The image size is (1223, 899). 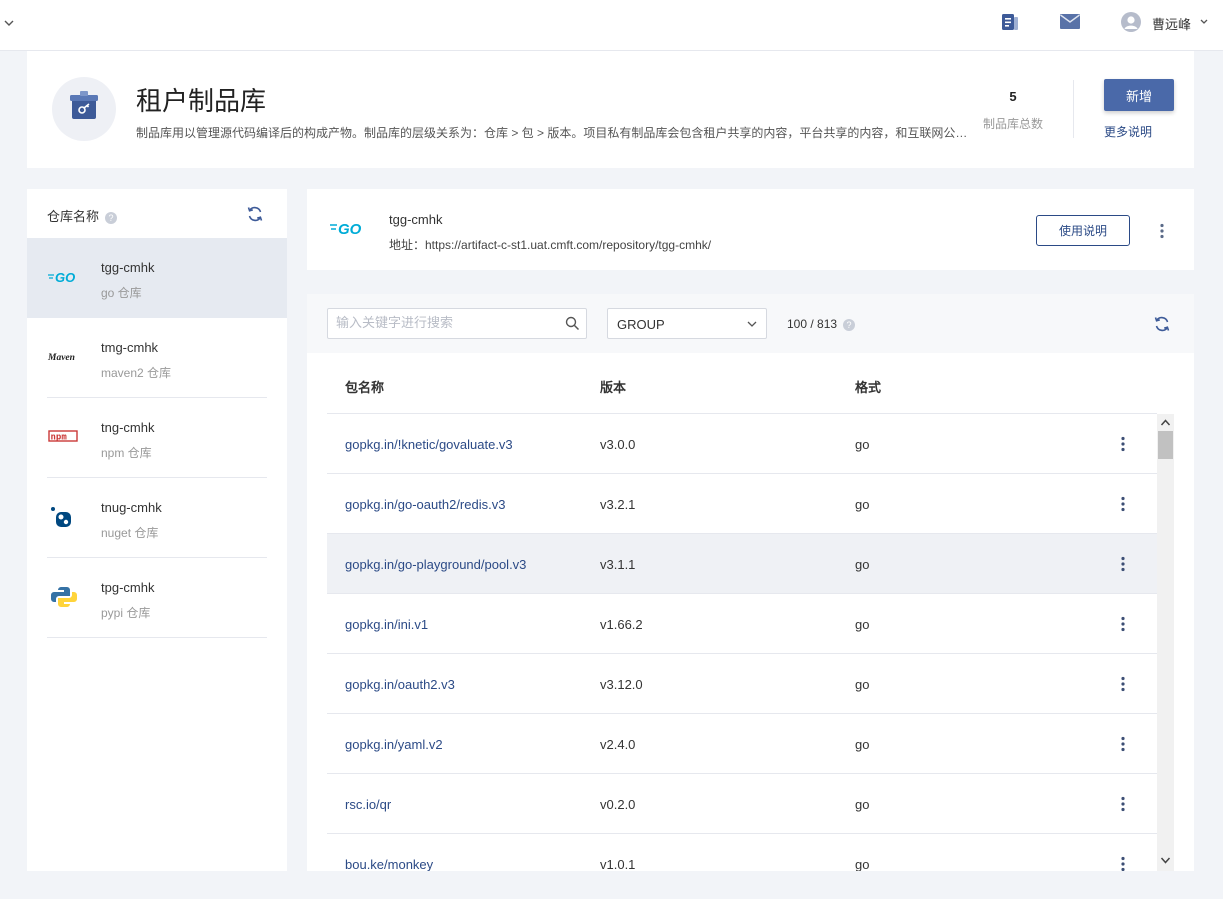 What do you see at coordinates (618, 804) in the screenshot?
I see `package-version: v0.2.0` at bounding box center [618, 804].